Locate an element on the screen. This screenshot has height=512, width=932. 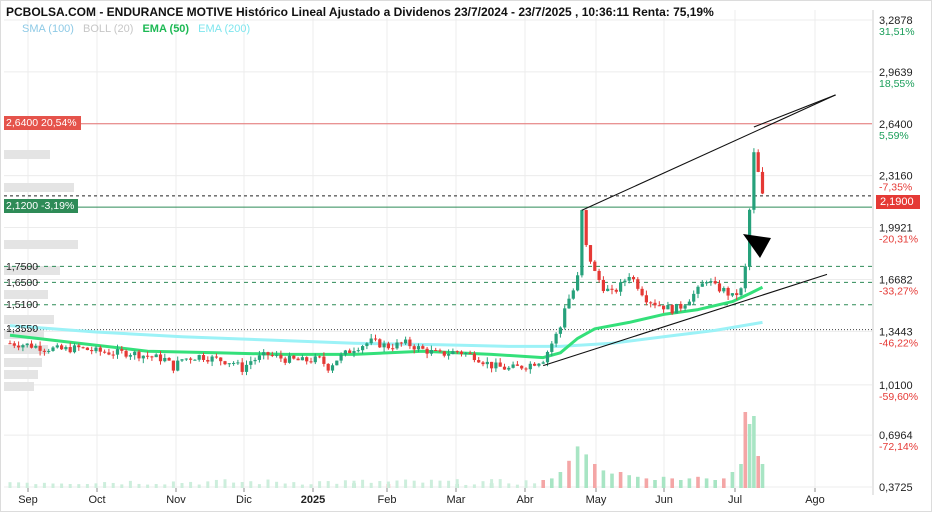
y-tick-pct: -33,27% is located at coordinates (898, 291).